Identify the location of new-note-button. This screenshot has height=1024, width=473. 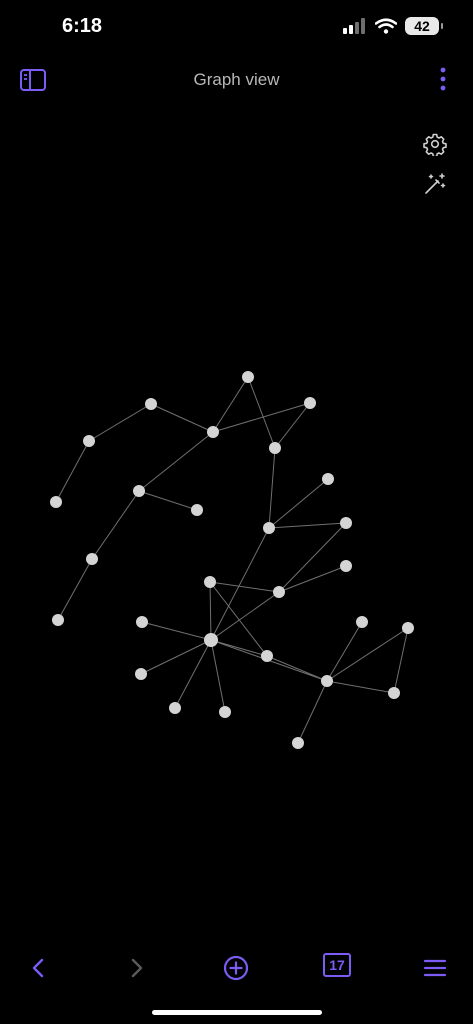
(236, 968).